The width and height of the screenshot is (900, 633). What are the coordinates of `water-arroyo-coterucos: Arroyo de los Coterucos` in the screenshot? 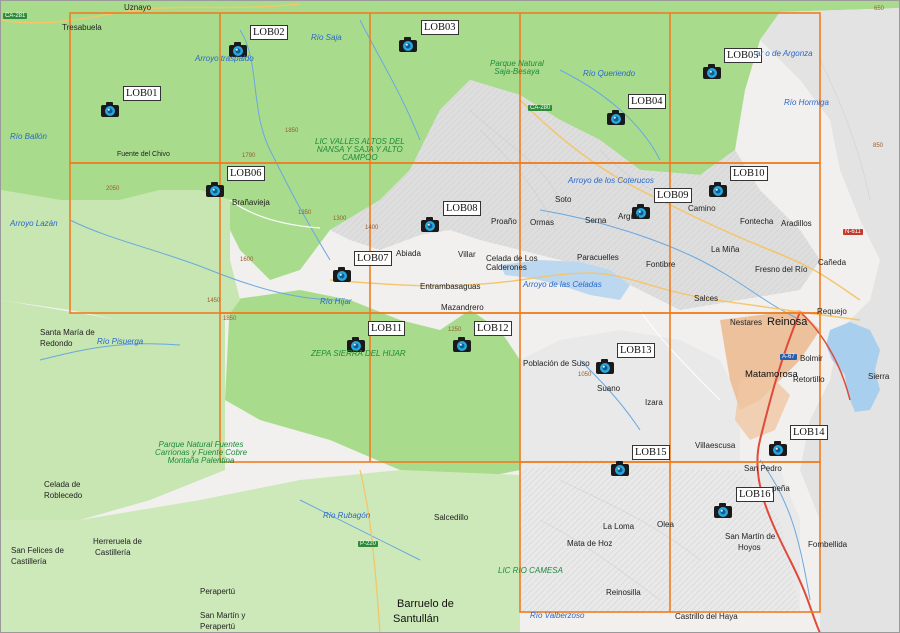 It's located at (611, 180).